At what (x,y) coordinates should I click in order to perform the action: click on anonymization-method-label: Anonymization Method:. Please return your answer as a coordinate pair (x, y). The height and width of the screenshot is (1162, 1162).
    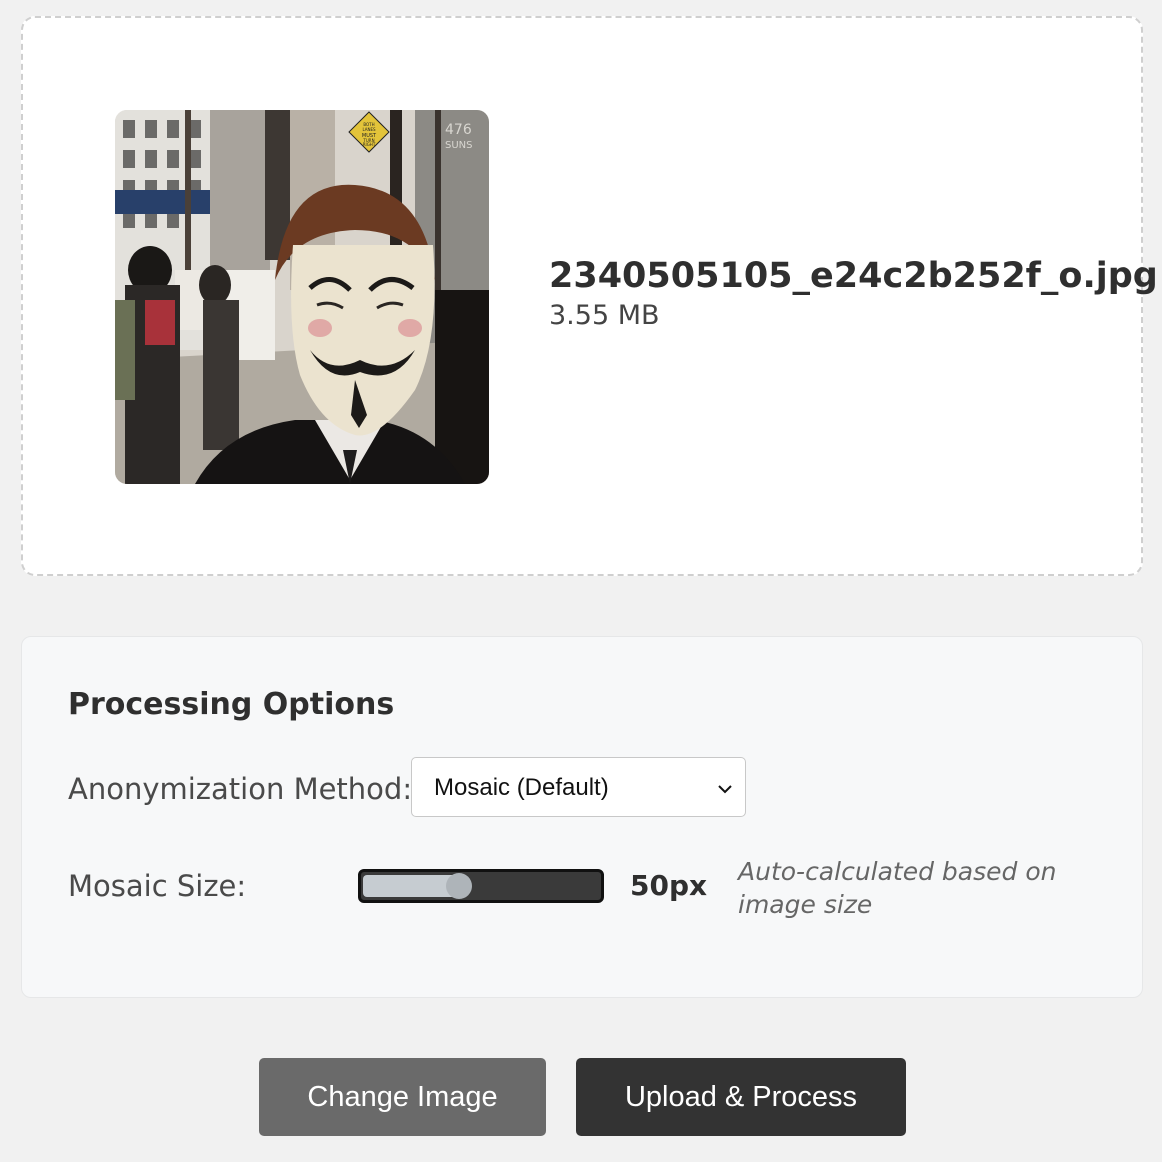
    Looking at the image, I should click on (240, 789).